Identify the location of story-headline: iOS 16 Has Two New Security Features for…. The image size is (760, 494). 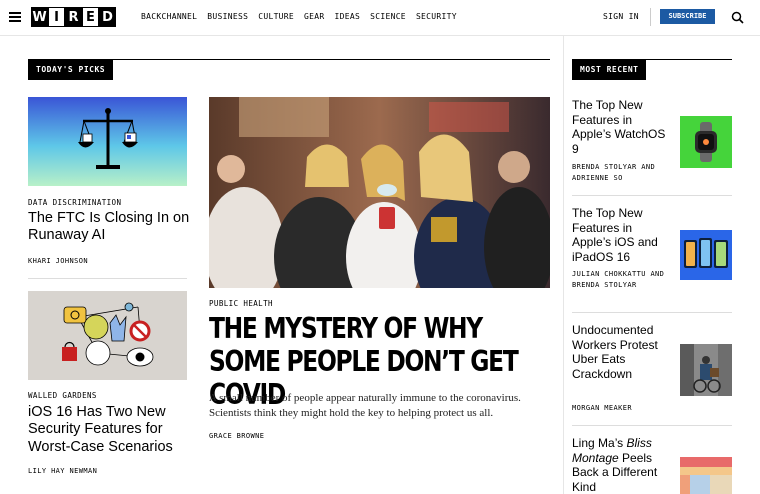
(108, 430).